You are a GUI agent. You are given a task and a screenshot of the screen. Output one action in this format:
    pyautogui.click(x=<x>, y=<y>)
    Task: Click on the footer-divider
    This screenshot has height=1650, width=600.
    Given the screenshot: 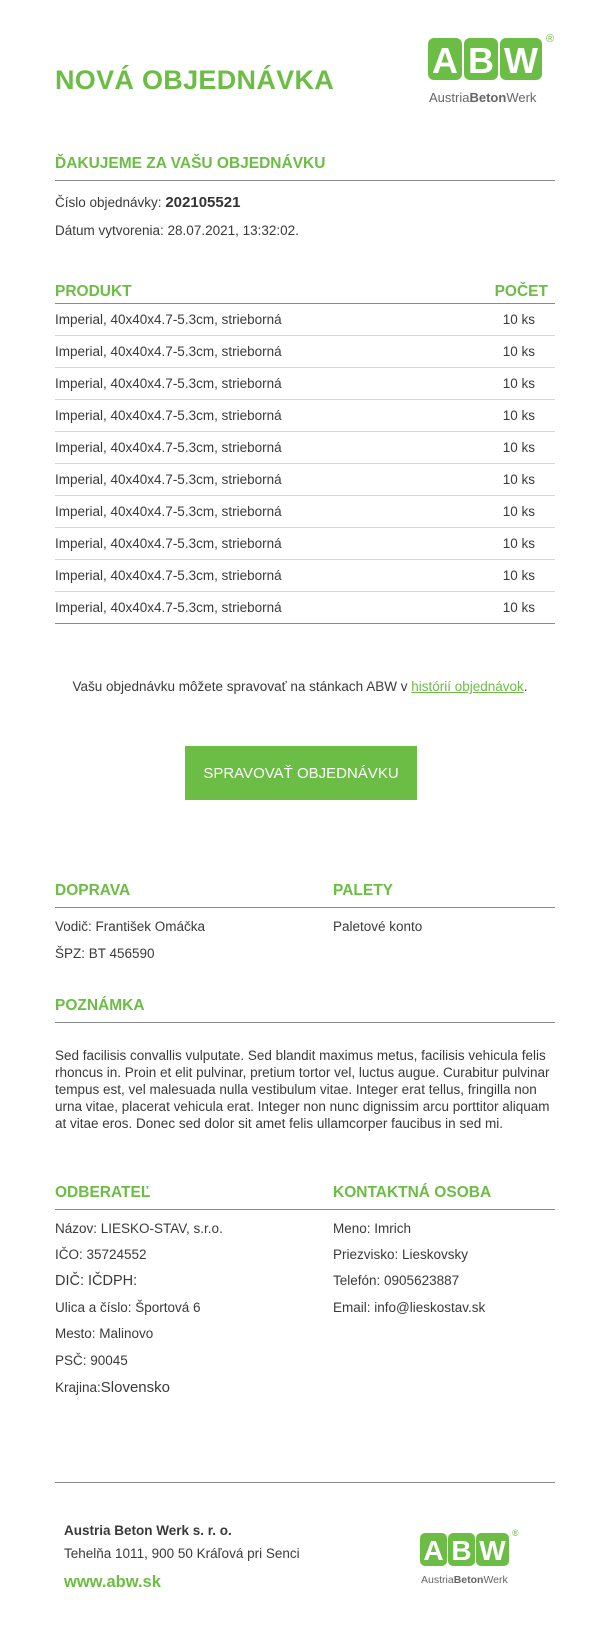 What is the action you would take?
    pyautogui.click(x=305, y=1482)
    